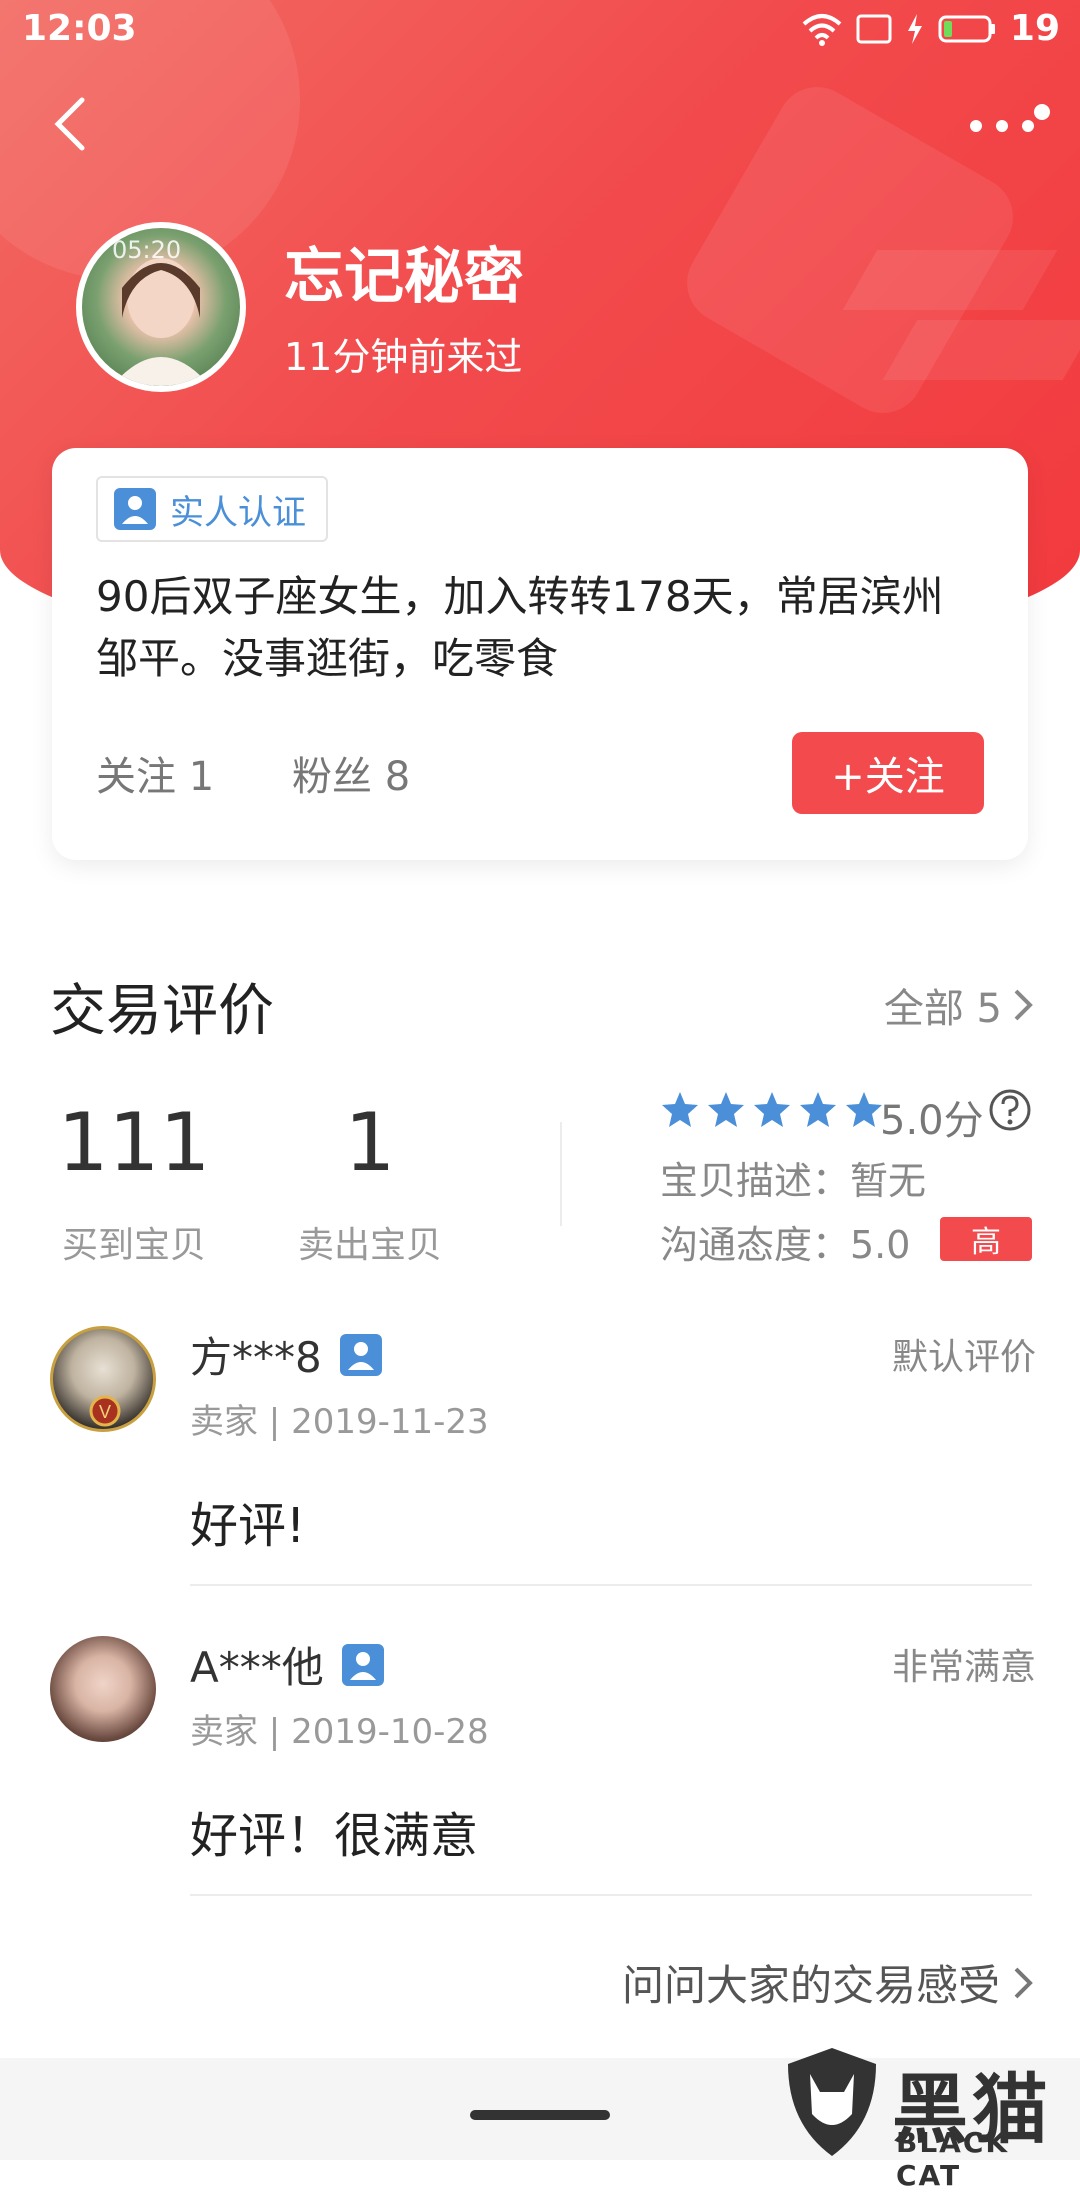  What do you see at coordinates (986, 1239) in the screenshot?
I see `communication-level-badge: 高` at bounding box center [986, 1239].